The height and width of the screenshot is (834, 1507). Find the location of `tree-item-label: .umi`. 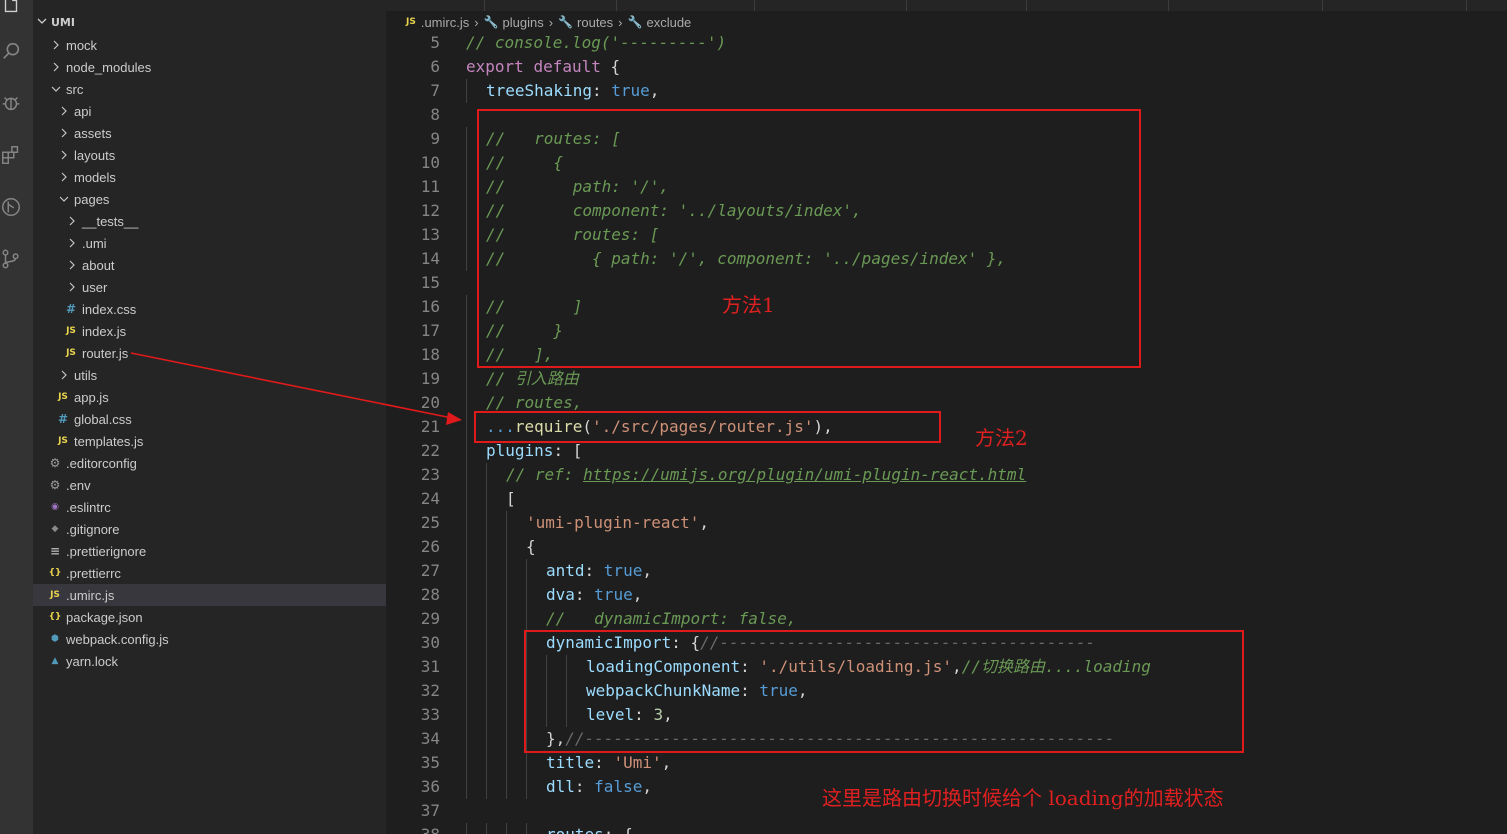

tree-item-label: .umi is located at coordinates (94, 243).